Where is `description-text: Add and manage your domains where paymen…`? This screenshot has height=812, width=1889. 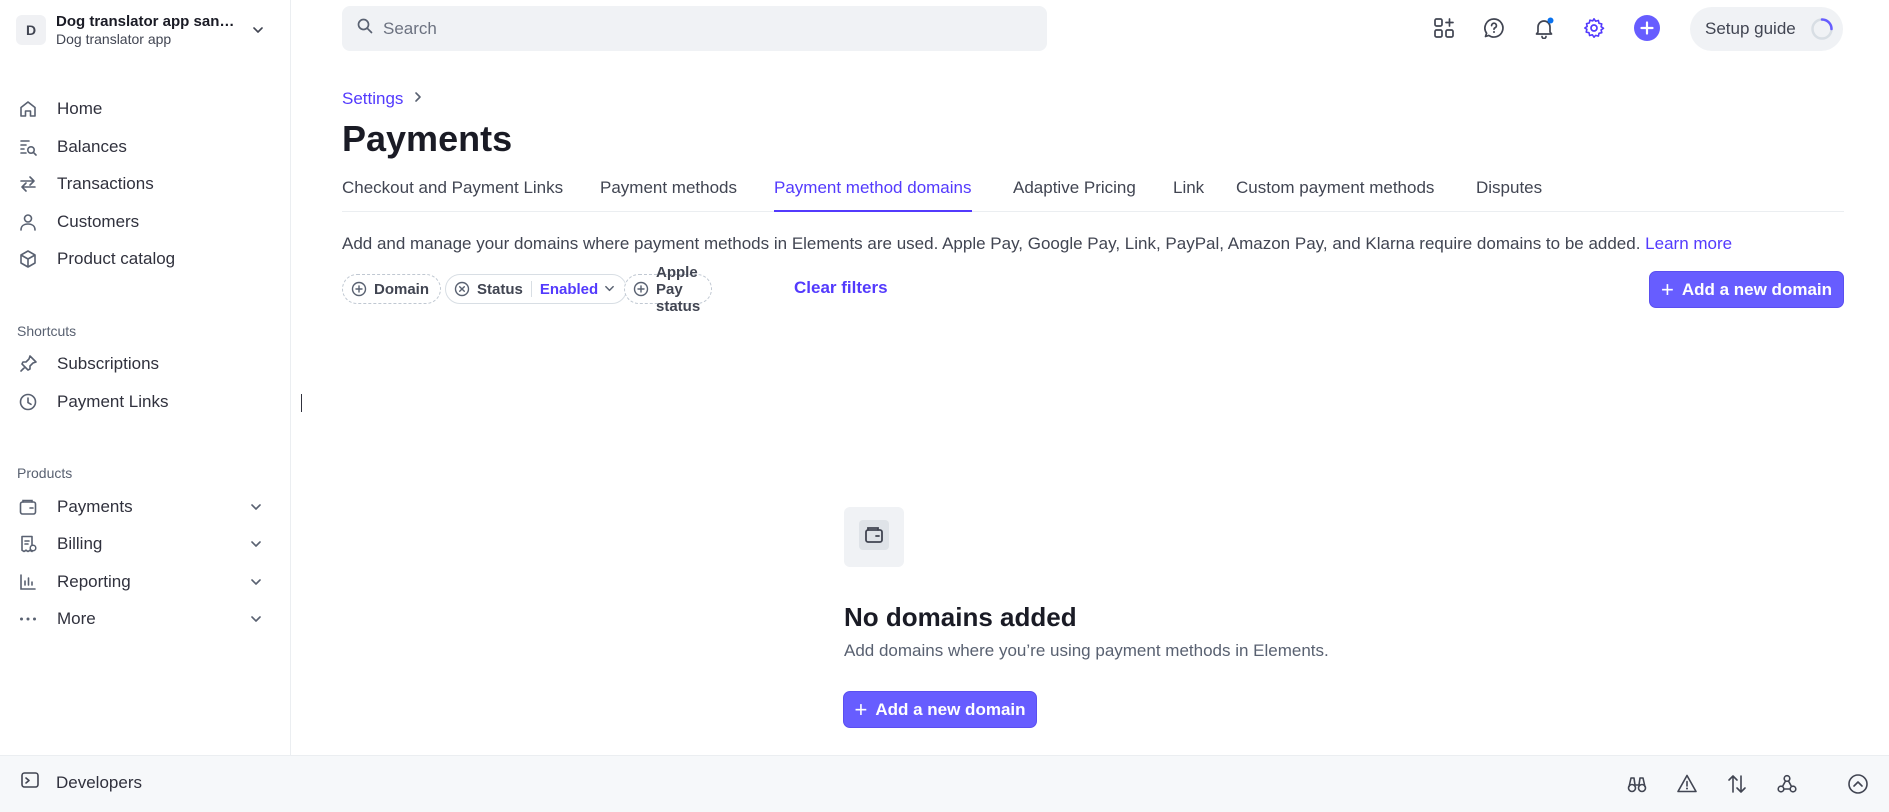 description-text: Add and manage your domains where paymen… is located at coordinates (994, 243).